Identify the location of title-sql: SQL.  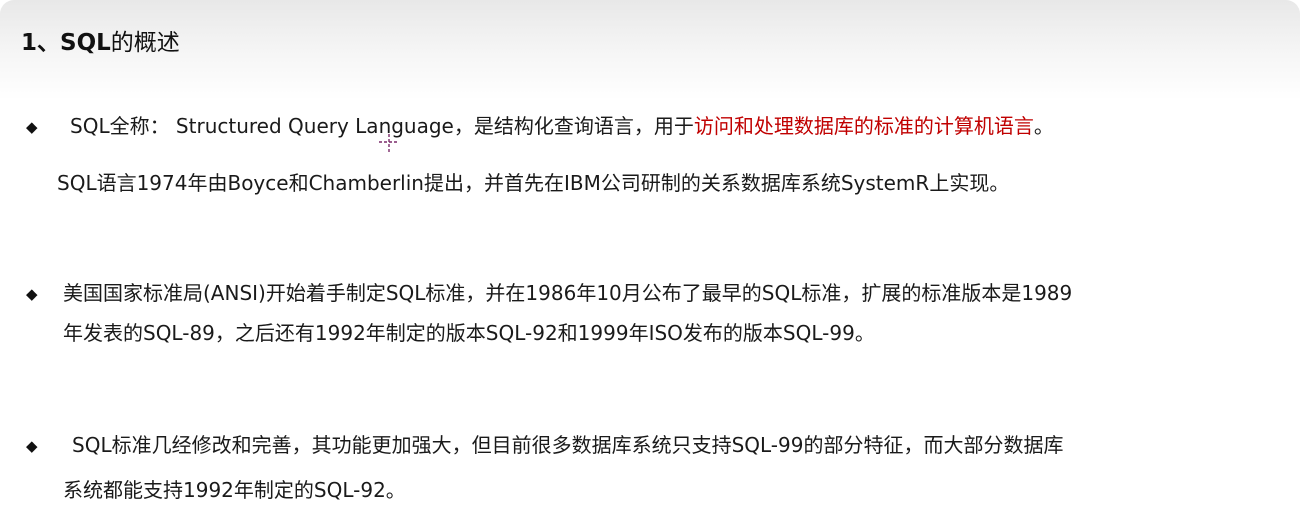
(85, 43).